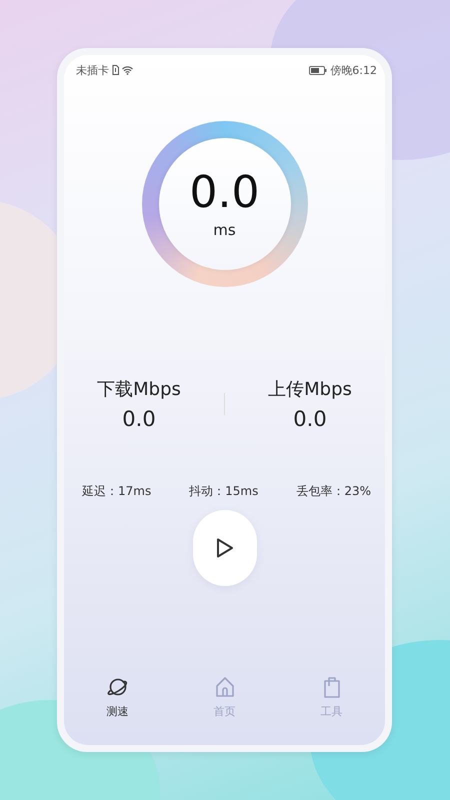 Image resolution: width=450 pixels, height=800 pixels. Describe the element at coordinates (225, 193) in the screenshot. I see `ping-value: 0.0` at that location.